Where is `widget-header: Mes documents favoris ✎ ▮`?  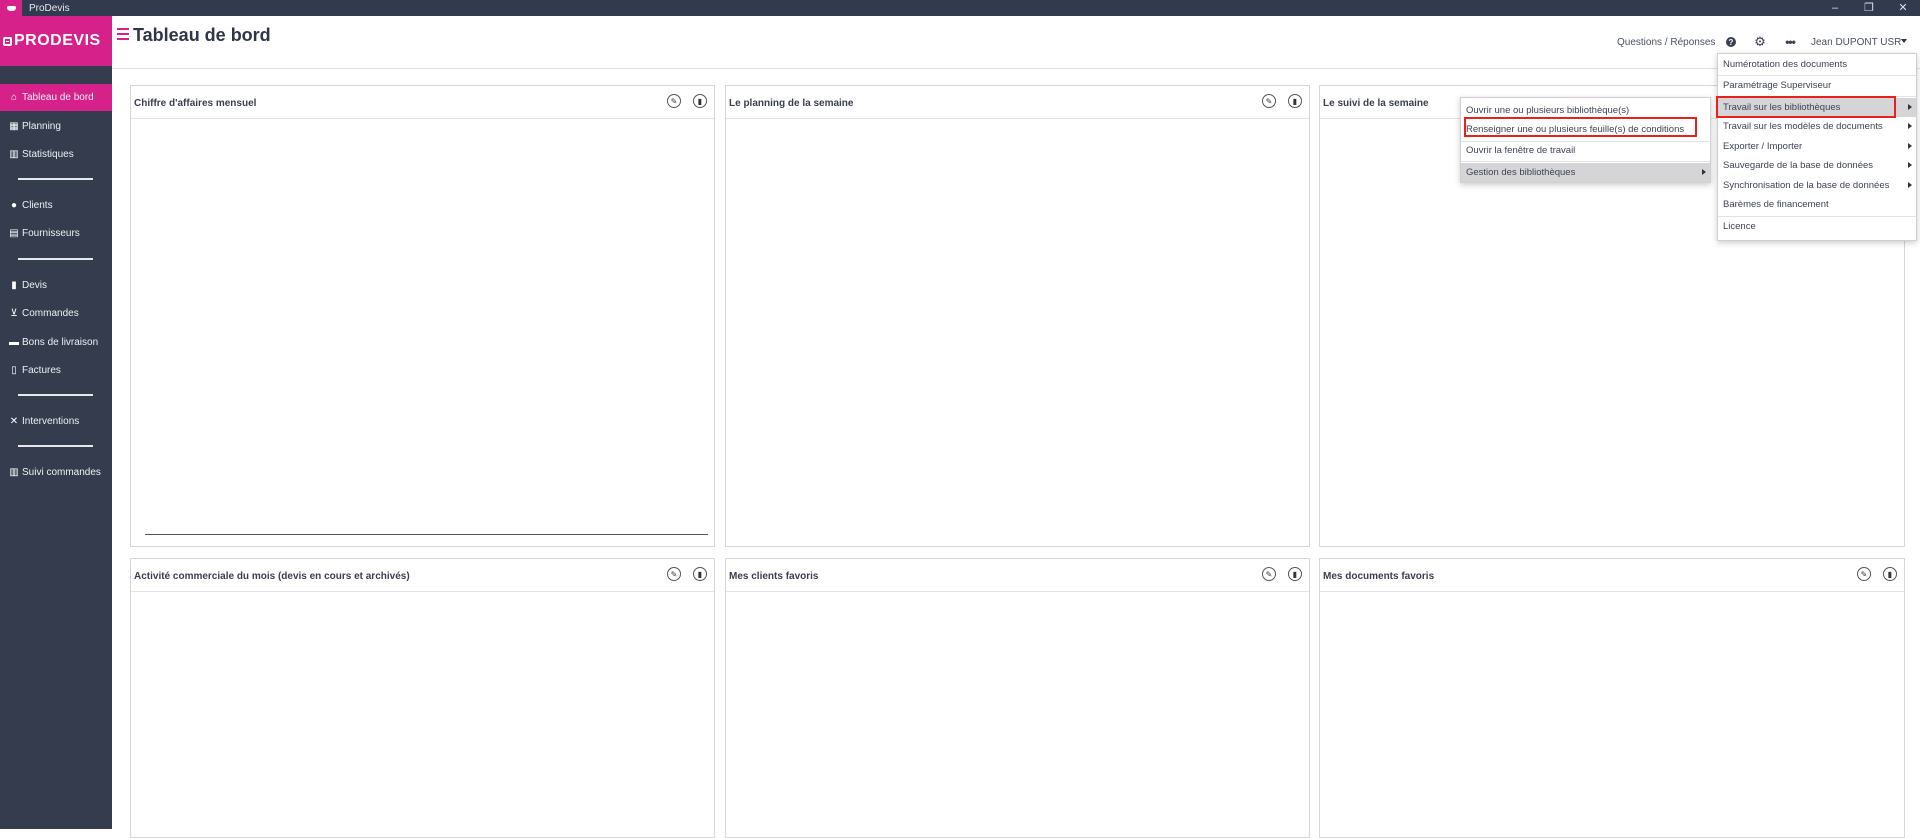 widget-header: Mes documents favoris ✎ ▮ is located at coordinates (1612, 575).